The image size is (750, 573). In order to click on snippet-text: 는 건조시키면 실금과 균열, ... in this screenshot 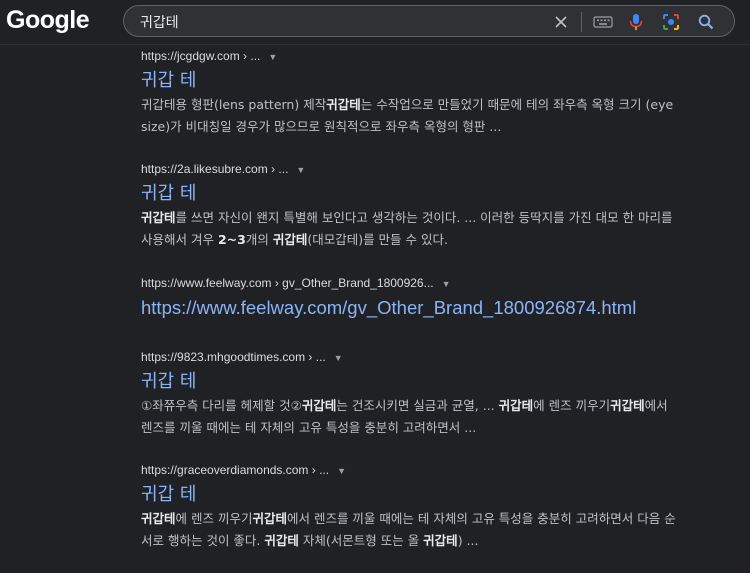, I will do `click(417, 405)`.